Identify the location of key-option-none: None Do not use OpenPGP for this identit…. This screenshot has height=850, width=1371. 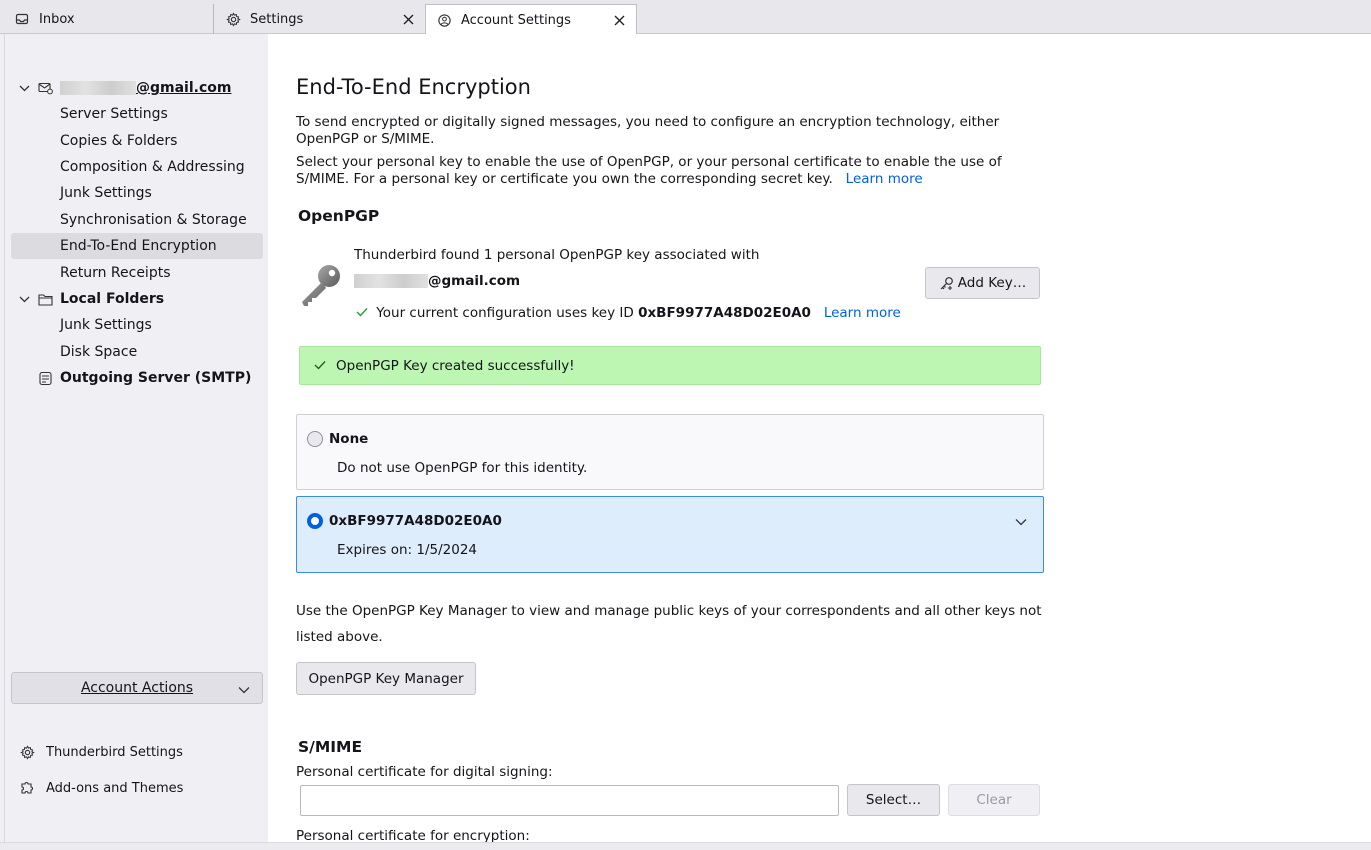
(670, 452).